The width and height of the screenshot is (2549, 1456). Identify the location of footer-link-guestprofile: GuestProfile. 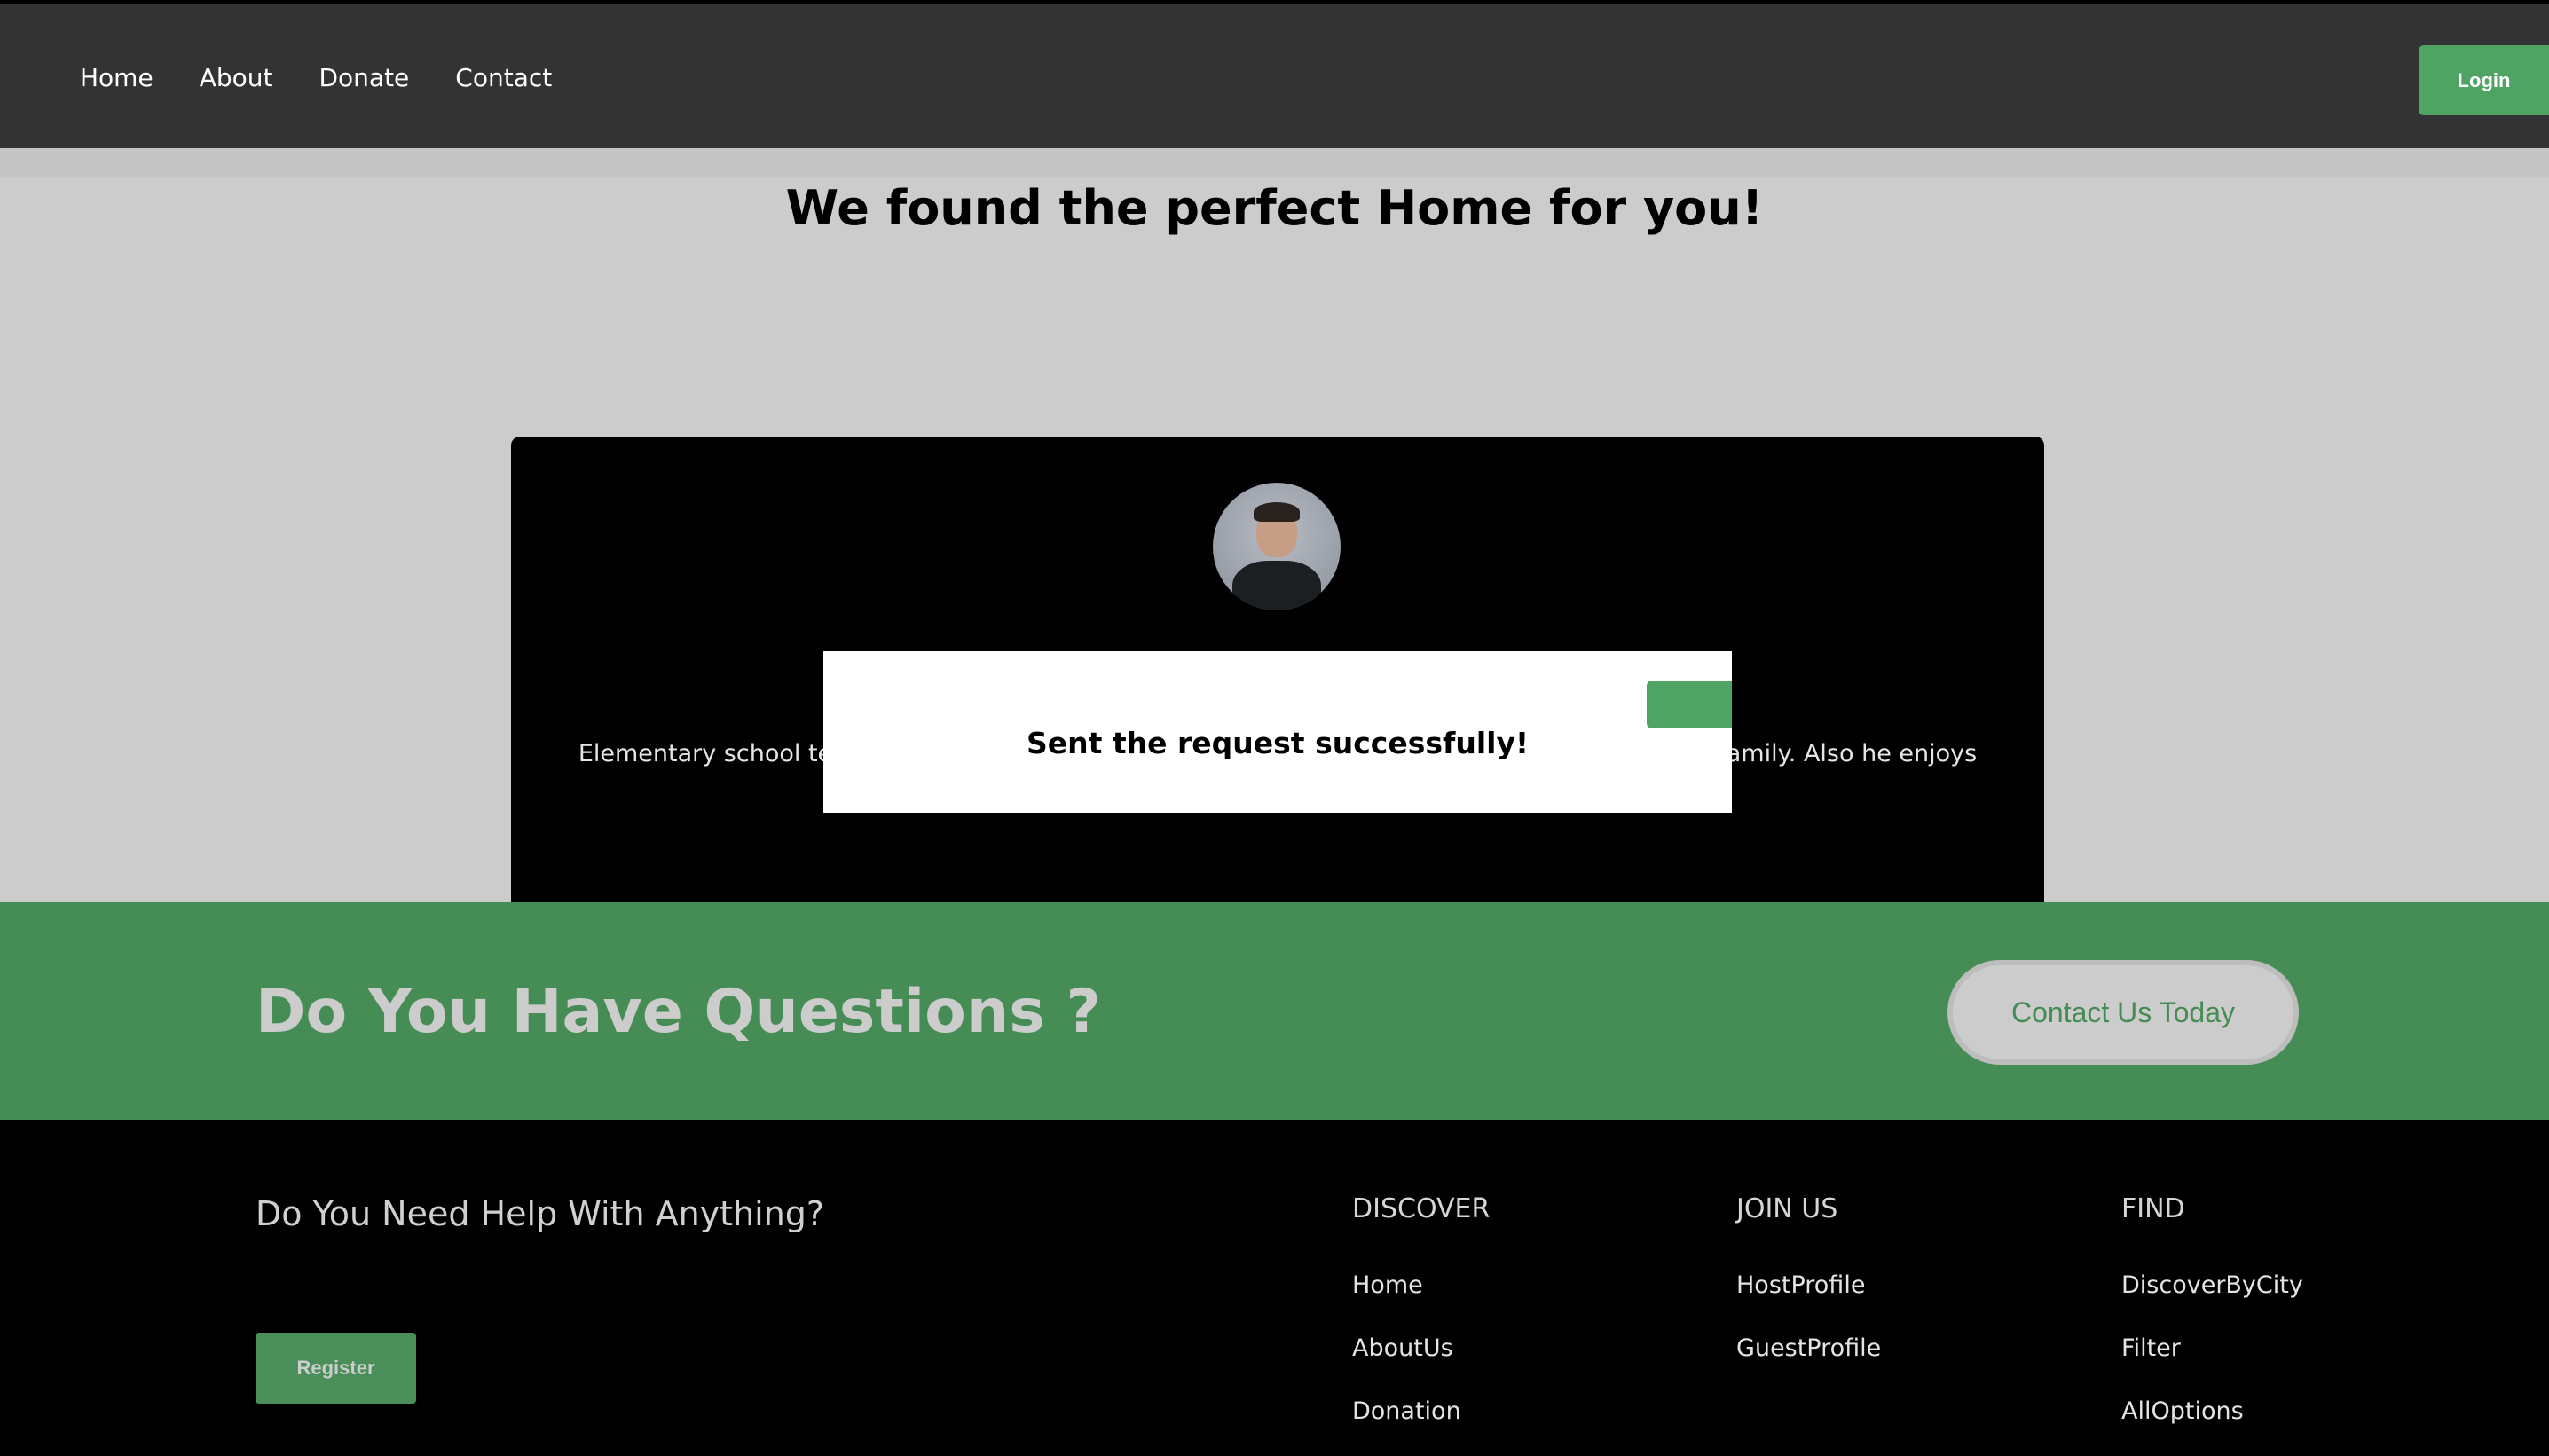
(1808, 1365).